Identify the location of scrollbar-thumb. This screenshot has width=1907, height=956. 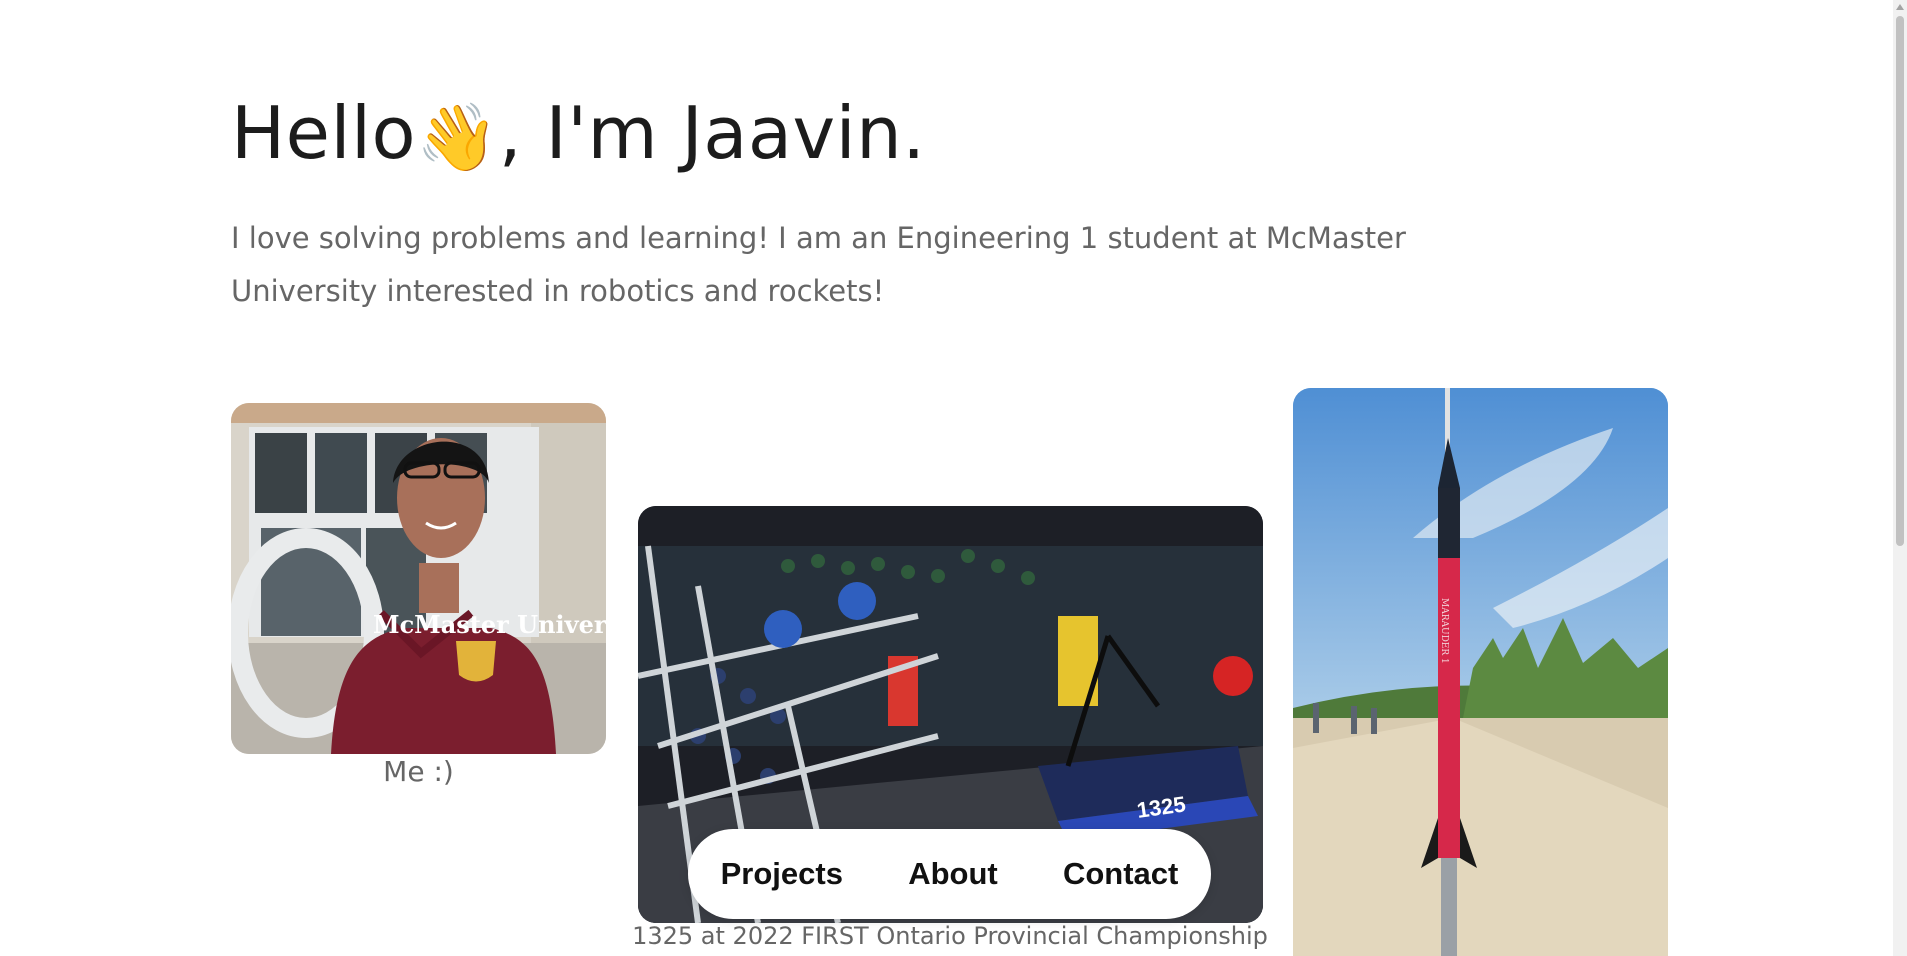
(1900, 281).